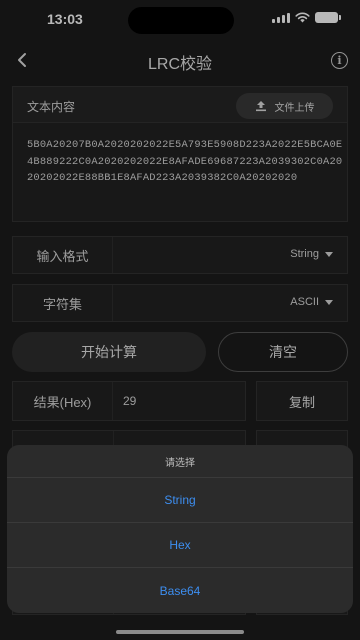 The image size is (360, 640). What do you see at coordinates (180, 500) in the screenshot?
I see `picker-option-string: String` at bounding box center [180, 500].